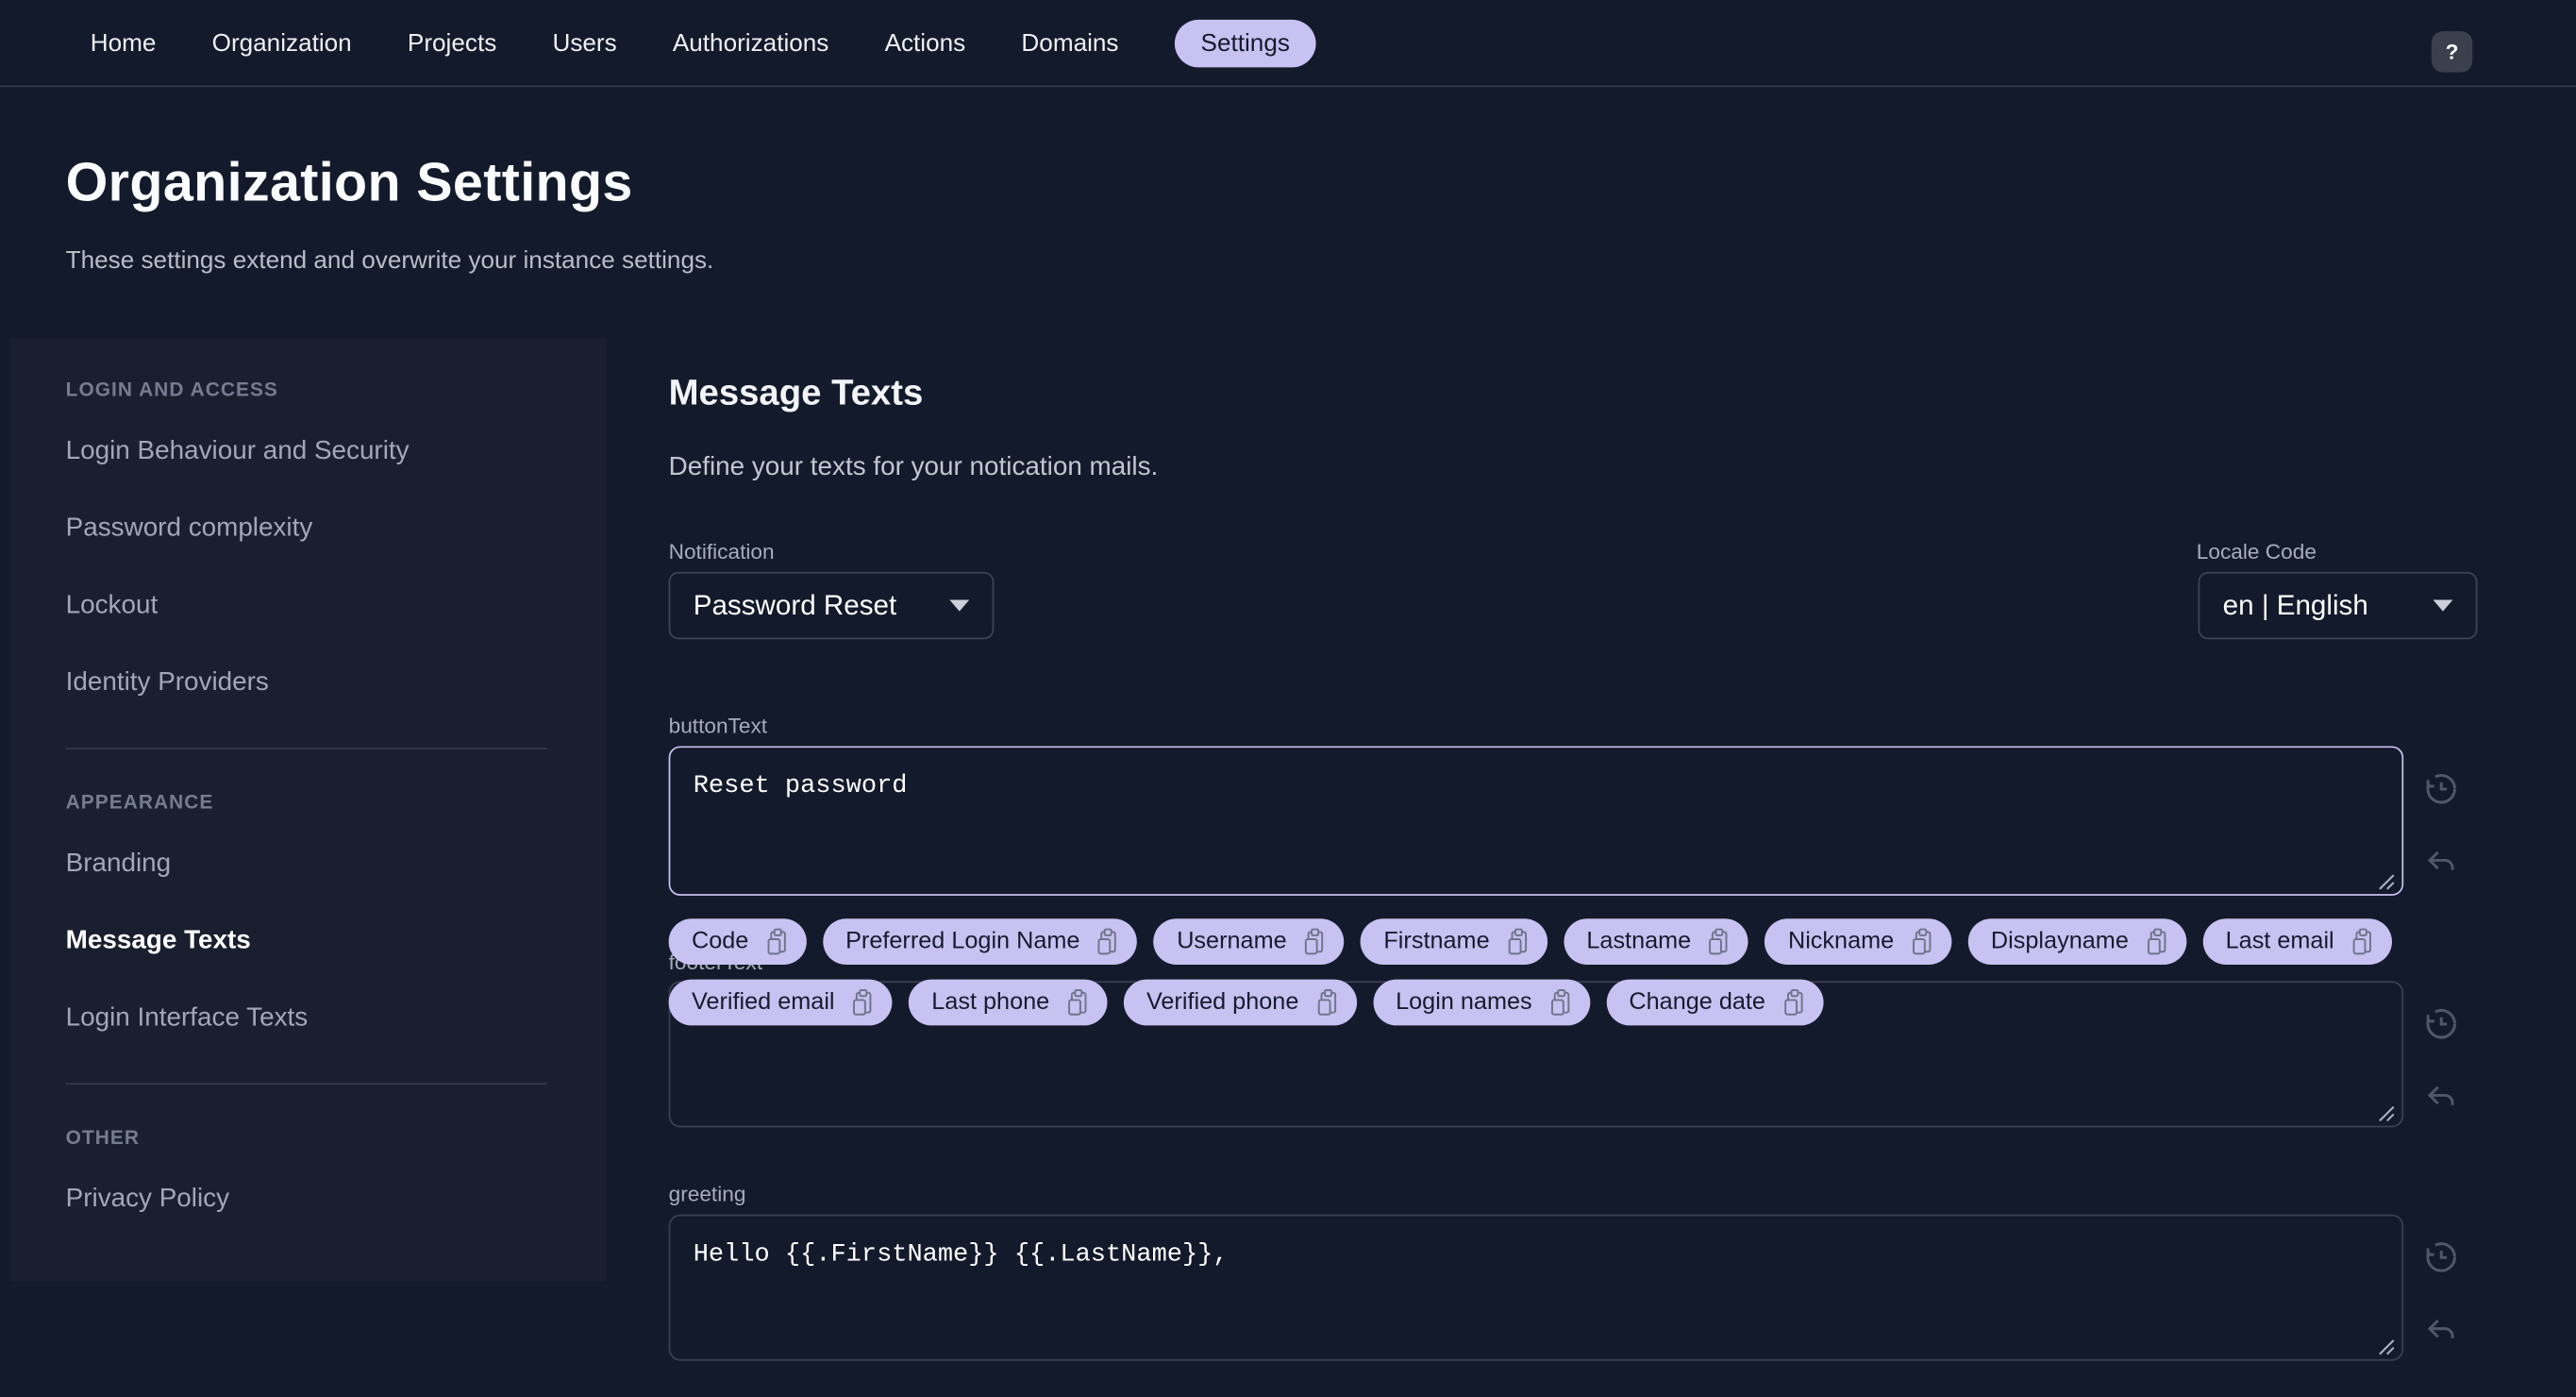 Image resolution: width=2576 pixels, height=1397 pixels. I want to click on chip-displayname: Displayname, so click(2076, 942).